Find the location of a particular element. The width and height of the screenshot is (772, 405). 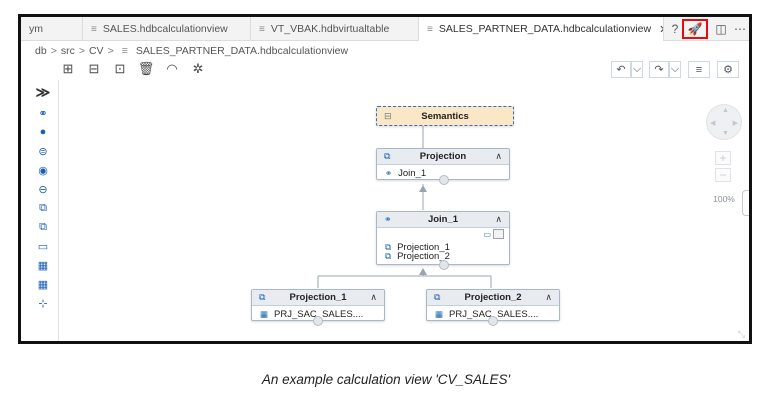

split-editor-icon: ◫ is located at coordinates (721, 29).